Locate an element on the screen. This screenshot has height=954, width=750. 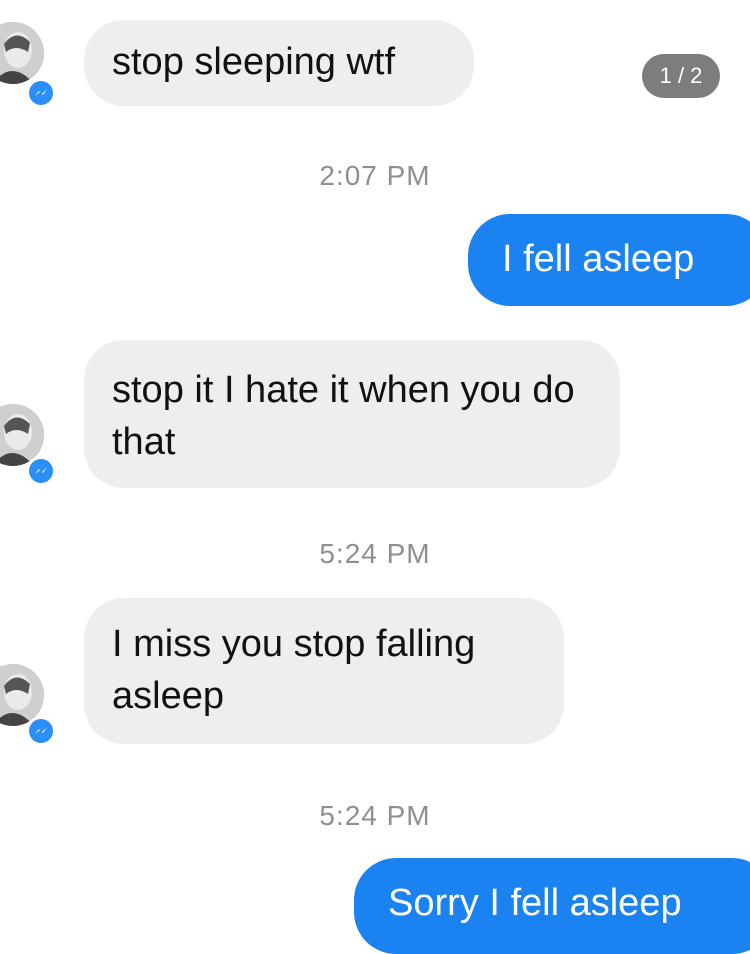
timestamp: 2:07 PM is located at coordinates (375, 175).